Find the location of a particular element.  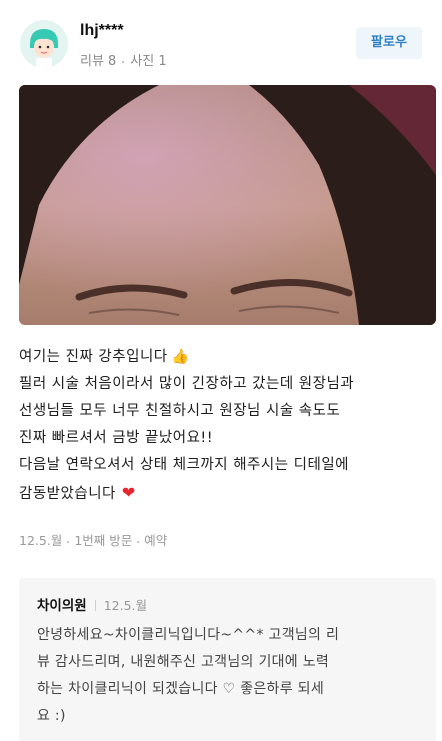

divider is located at coordinates (95, 605).